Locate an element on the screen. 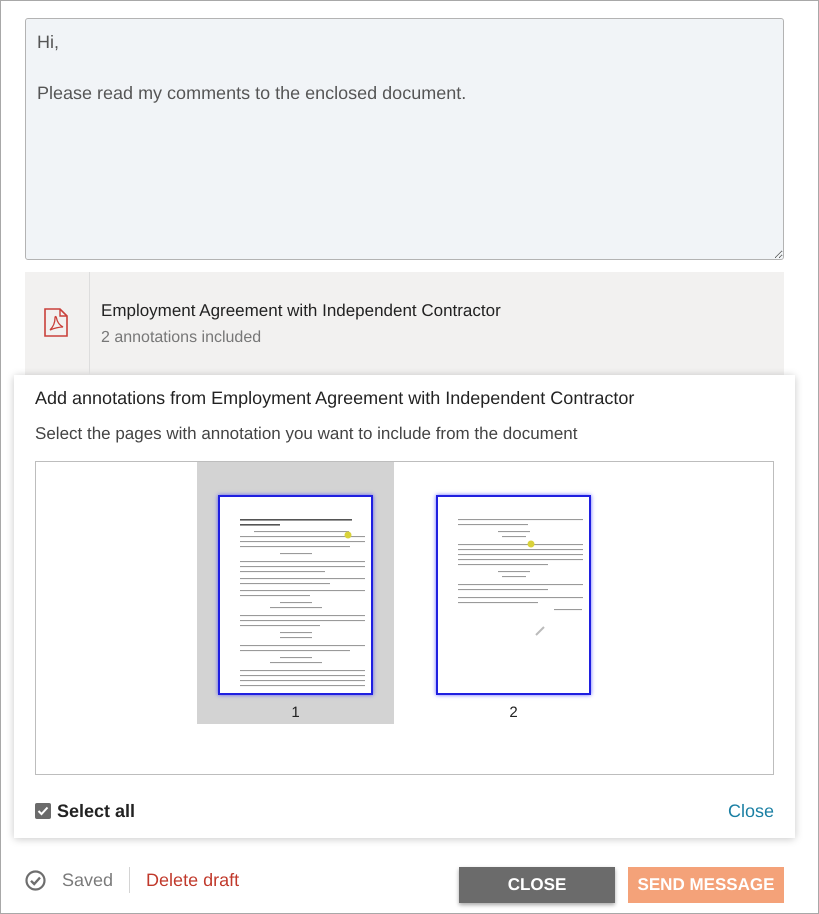 This screenshot has width=819, height=914. page-thumbnail: 1 is located at coordinates (295, 593).